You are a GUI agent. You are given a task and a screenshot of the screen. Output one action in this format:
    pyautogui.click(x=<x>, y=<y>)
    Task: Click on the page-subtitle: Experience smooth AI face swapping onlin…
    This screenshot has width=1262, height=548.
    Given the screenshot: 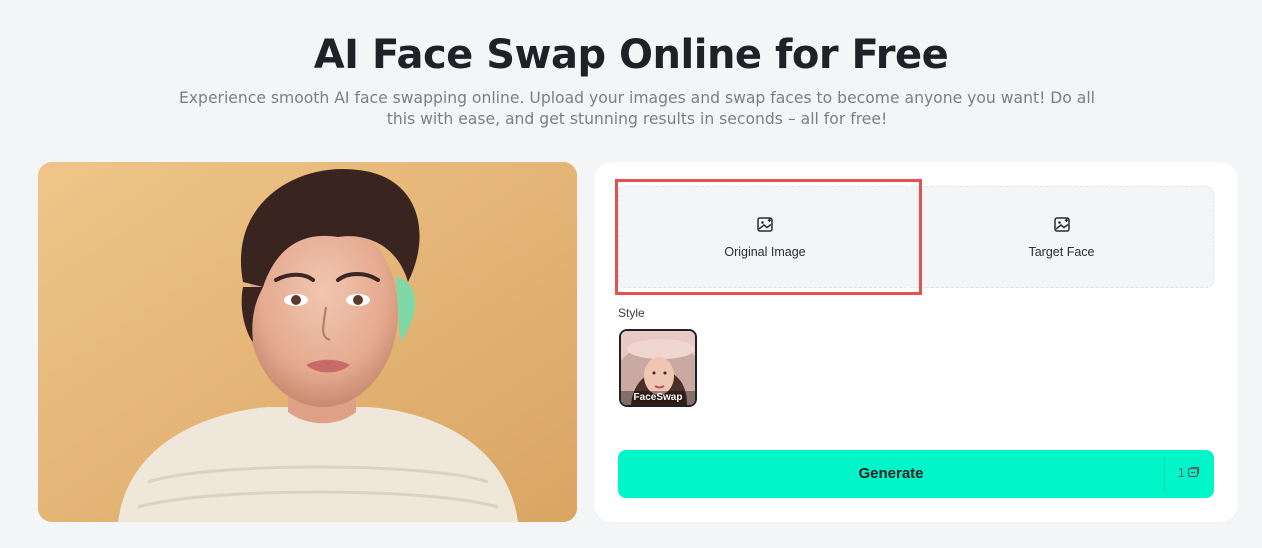 What is the action you would take?
    pyautogui.click(x=637, y=108)
    